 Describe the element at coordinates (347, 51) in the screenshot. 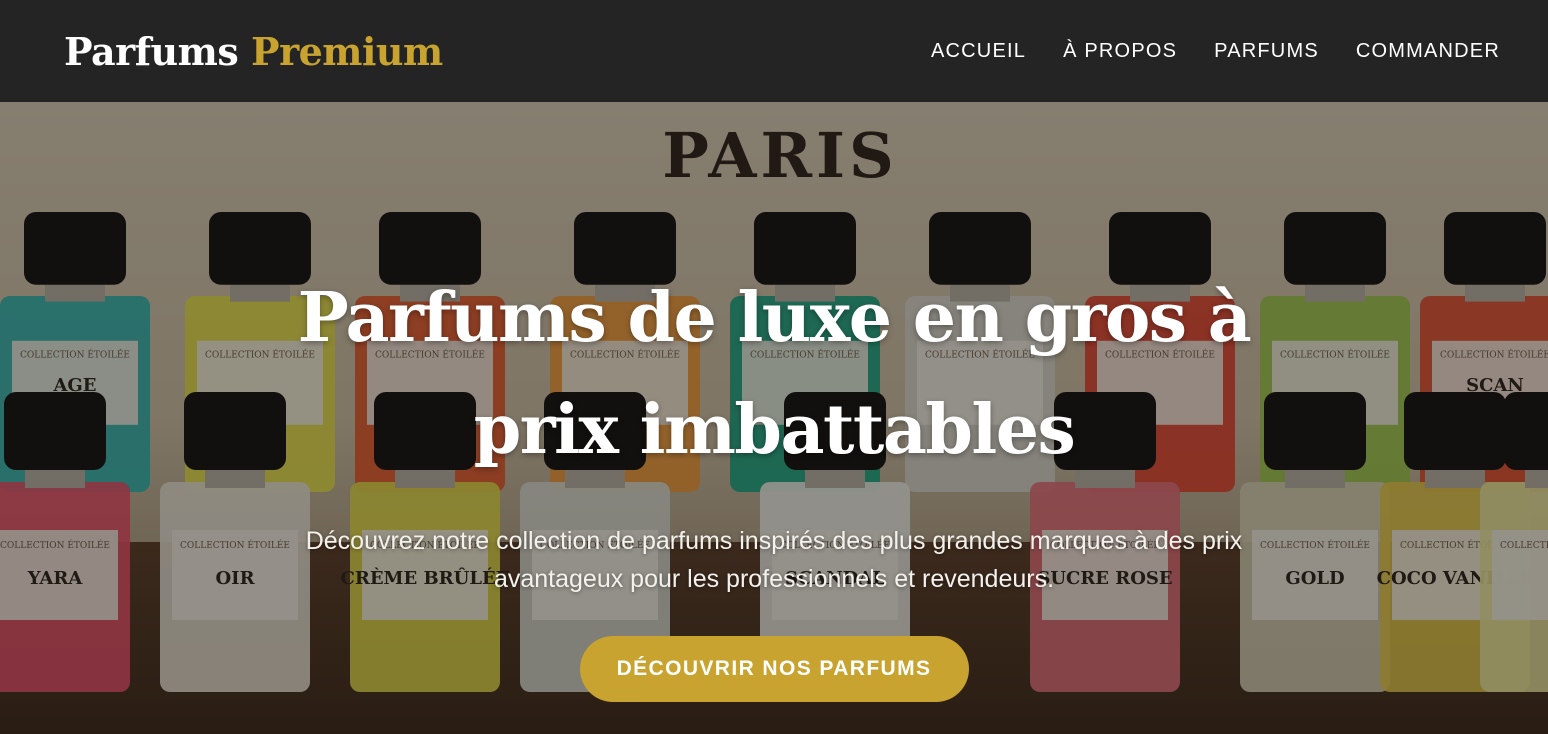

I see `brand-name-accent: Premium` at that location.